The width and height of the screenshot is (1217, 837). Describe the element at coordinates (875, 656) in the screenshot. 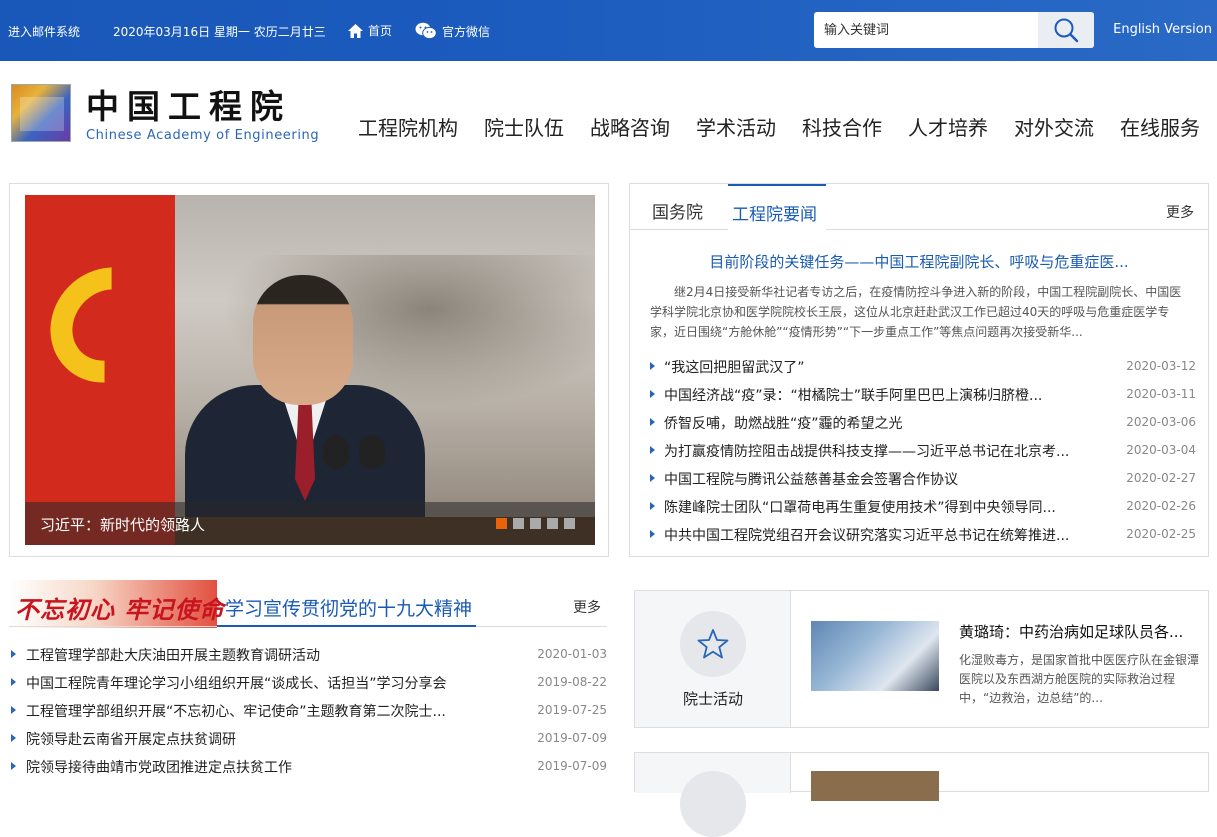

I see `academician-photo` at that location.